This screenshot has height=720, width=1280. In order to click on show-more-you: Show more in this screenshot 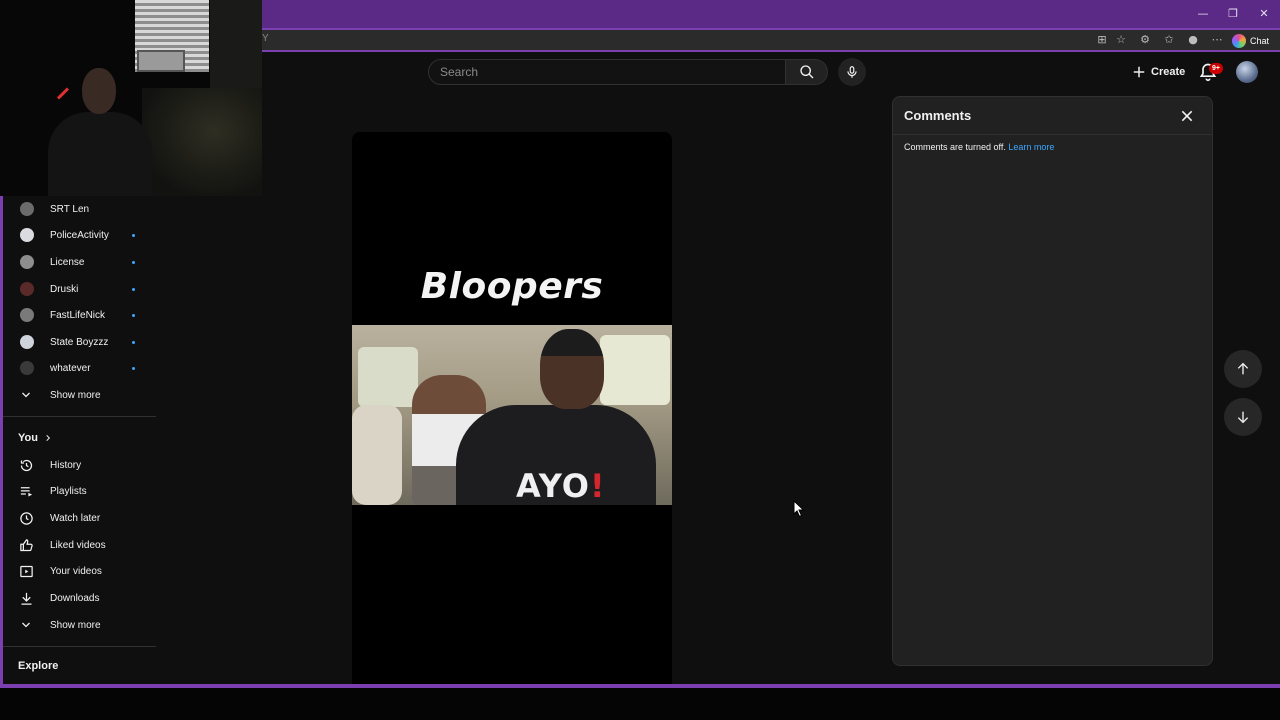, I will do `click(81, 625)`.